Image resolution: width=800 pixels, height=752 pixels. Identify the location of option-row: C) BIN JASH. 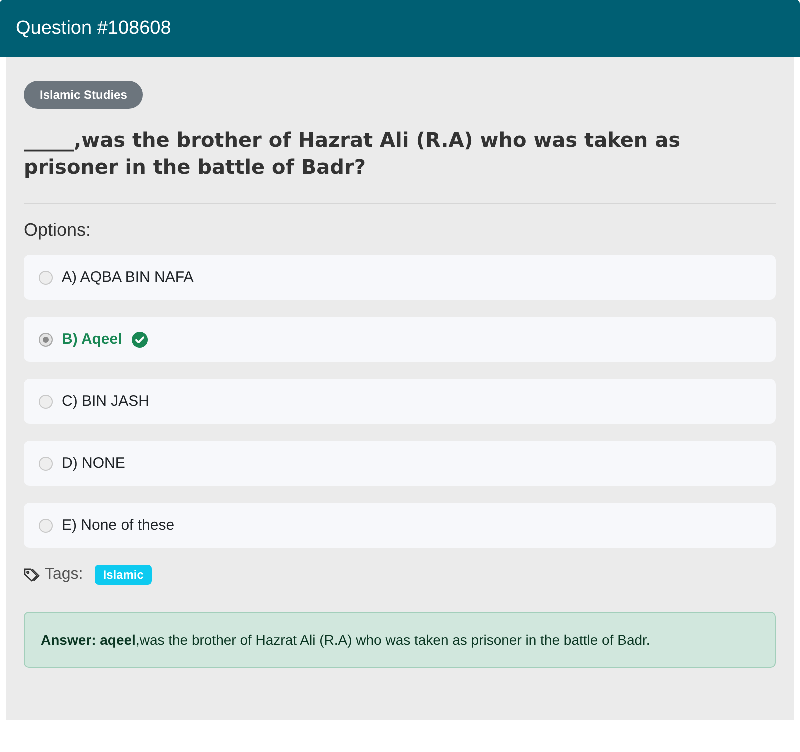
(400, 401).